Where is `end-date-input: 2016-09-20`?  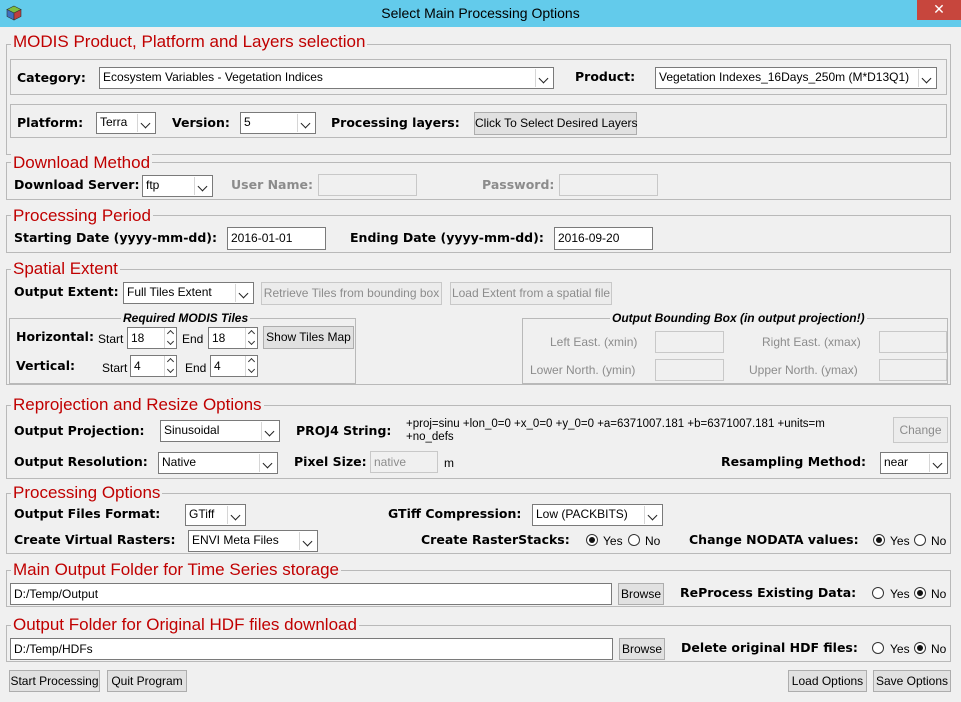
end-date-input: 2016-09-20 is located at coordinates (603, 238).